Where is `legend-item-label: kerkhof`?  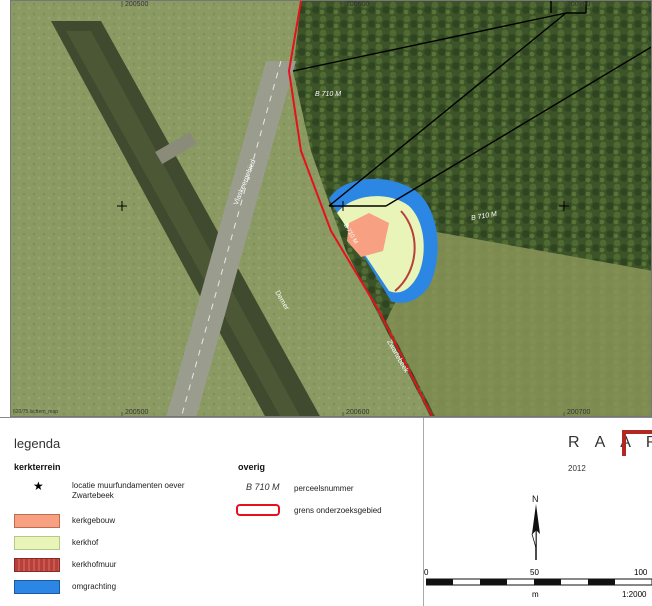 legend-item-label: kerkhof is located at coordinates (85, 542).